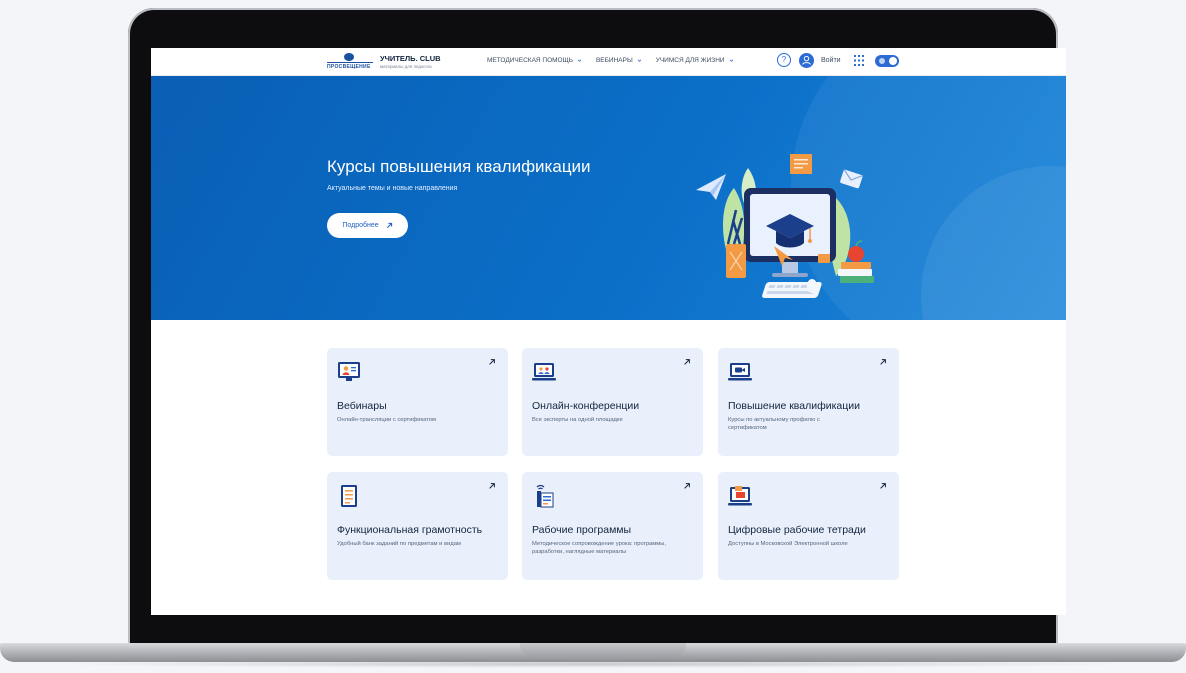 This screenshot has width=1186, height=673. What do you see at coordinates (459, 166) in the screenshot?
I see `hero-title: Курсы повышения квалификации` at bounding box center [459, 166].